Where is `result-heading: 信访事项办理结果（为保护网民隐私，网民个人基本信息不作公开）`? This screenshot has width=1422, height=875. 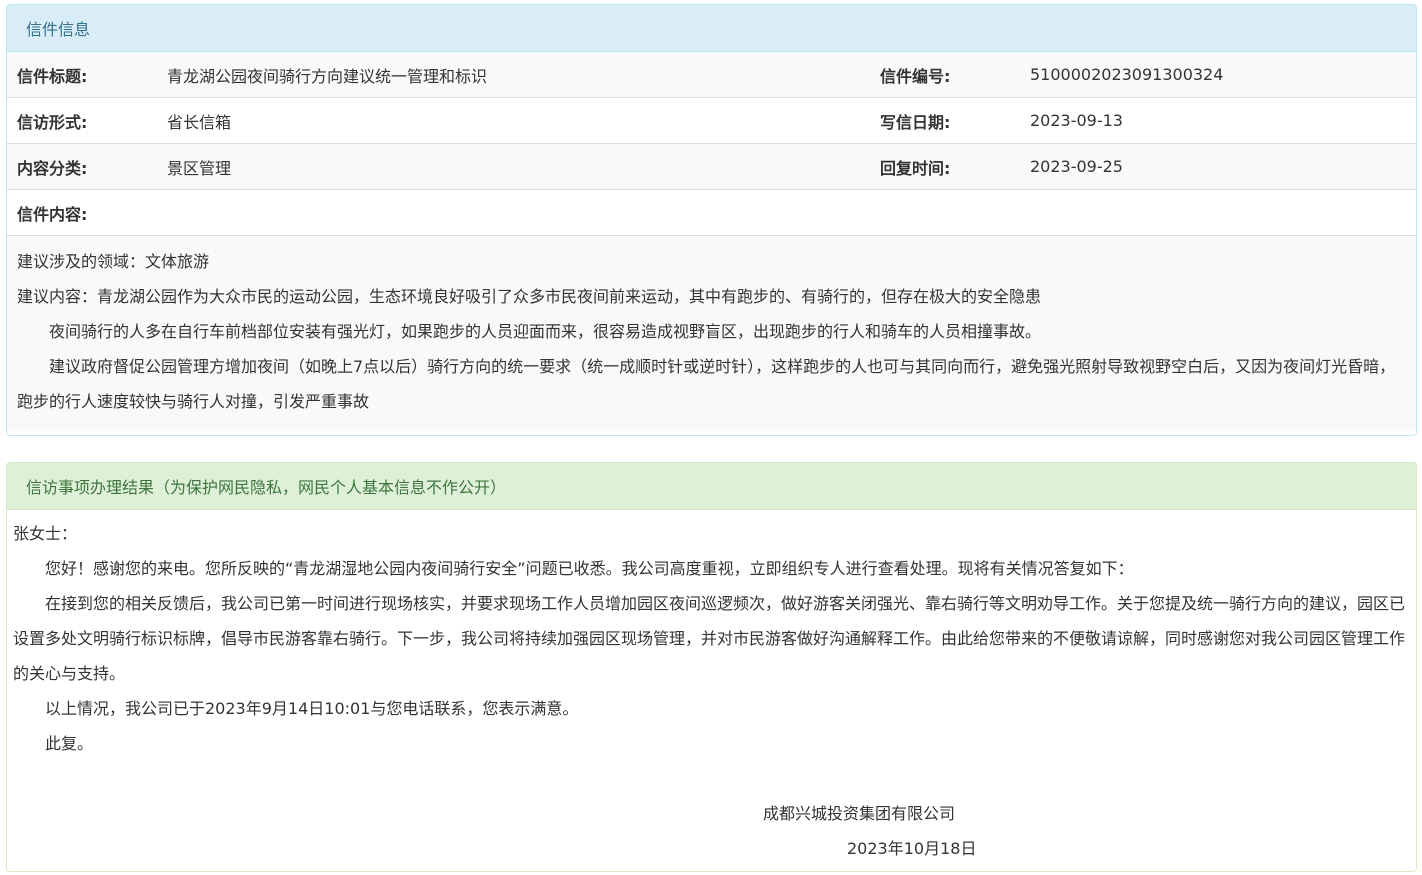
result-heading: 信访事项办理结果（为保护网民隐私，网民个人基本信息不作公开） is located at coordinates (711, 486).